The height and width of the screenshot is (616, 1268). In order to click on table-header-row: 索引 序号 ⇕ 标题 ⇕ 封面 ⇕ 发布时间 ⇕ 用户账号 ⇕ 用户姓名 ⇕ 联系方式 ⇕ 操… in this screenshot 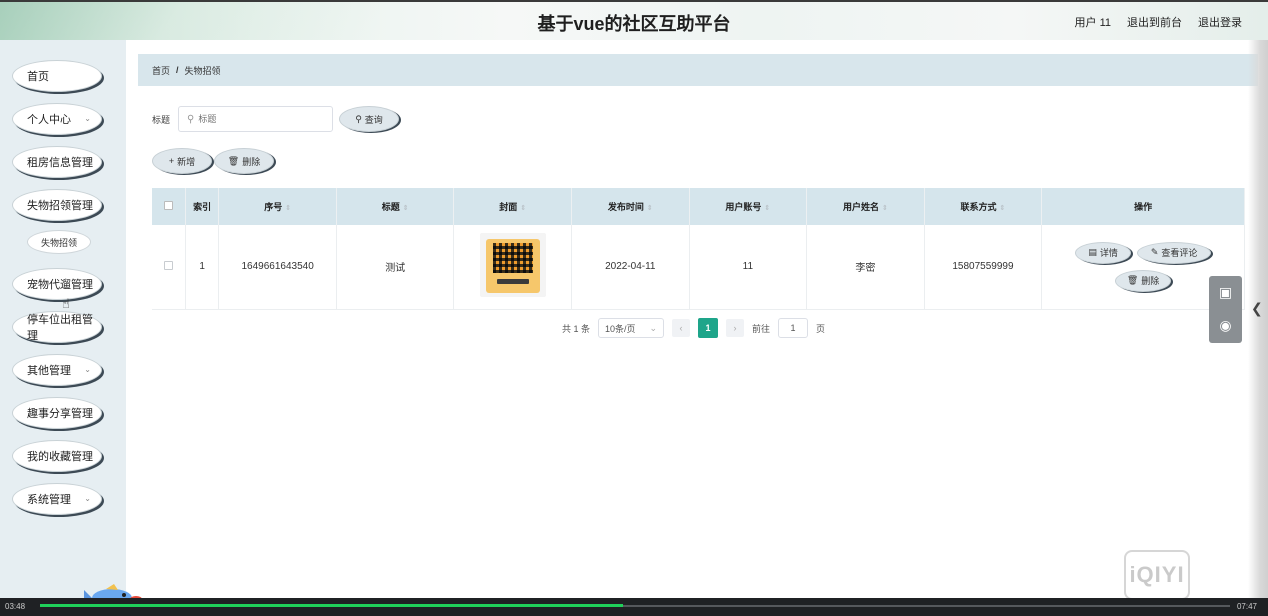, I will do `click(698, 206)`.